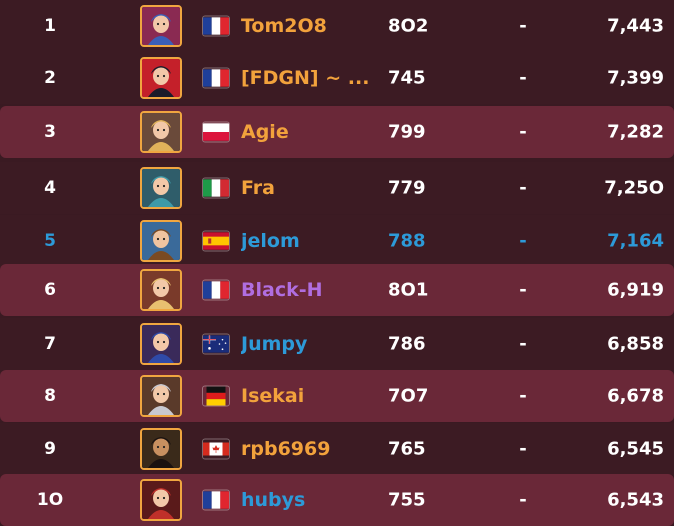 This screenshot has height=526, width=674. What do you see at coordinates (407, 188) in the screenshot?
I see `player-level: 779` at bounding box center [407, 188].